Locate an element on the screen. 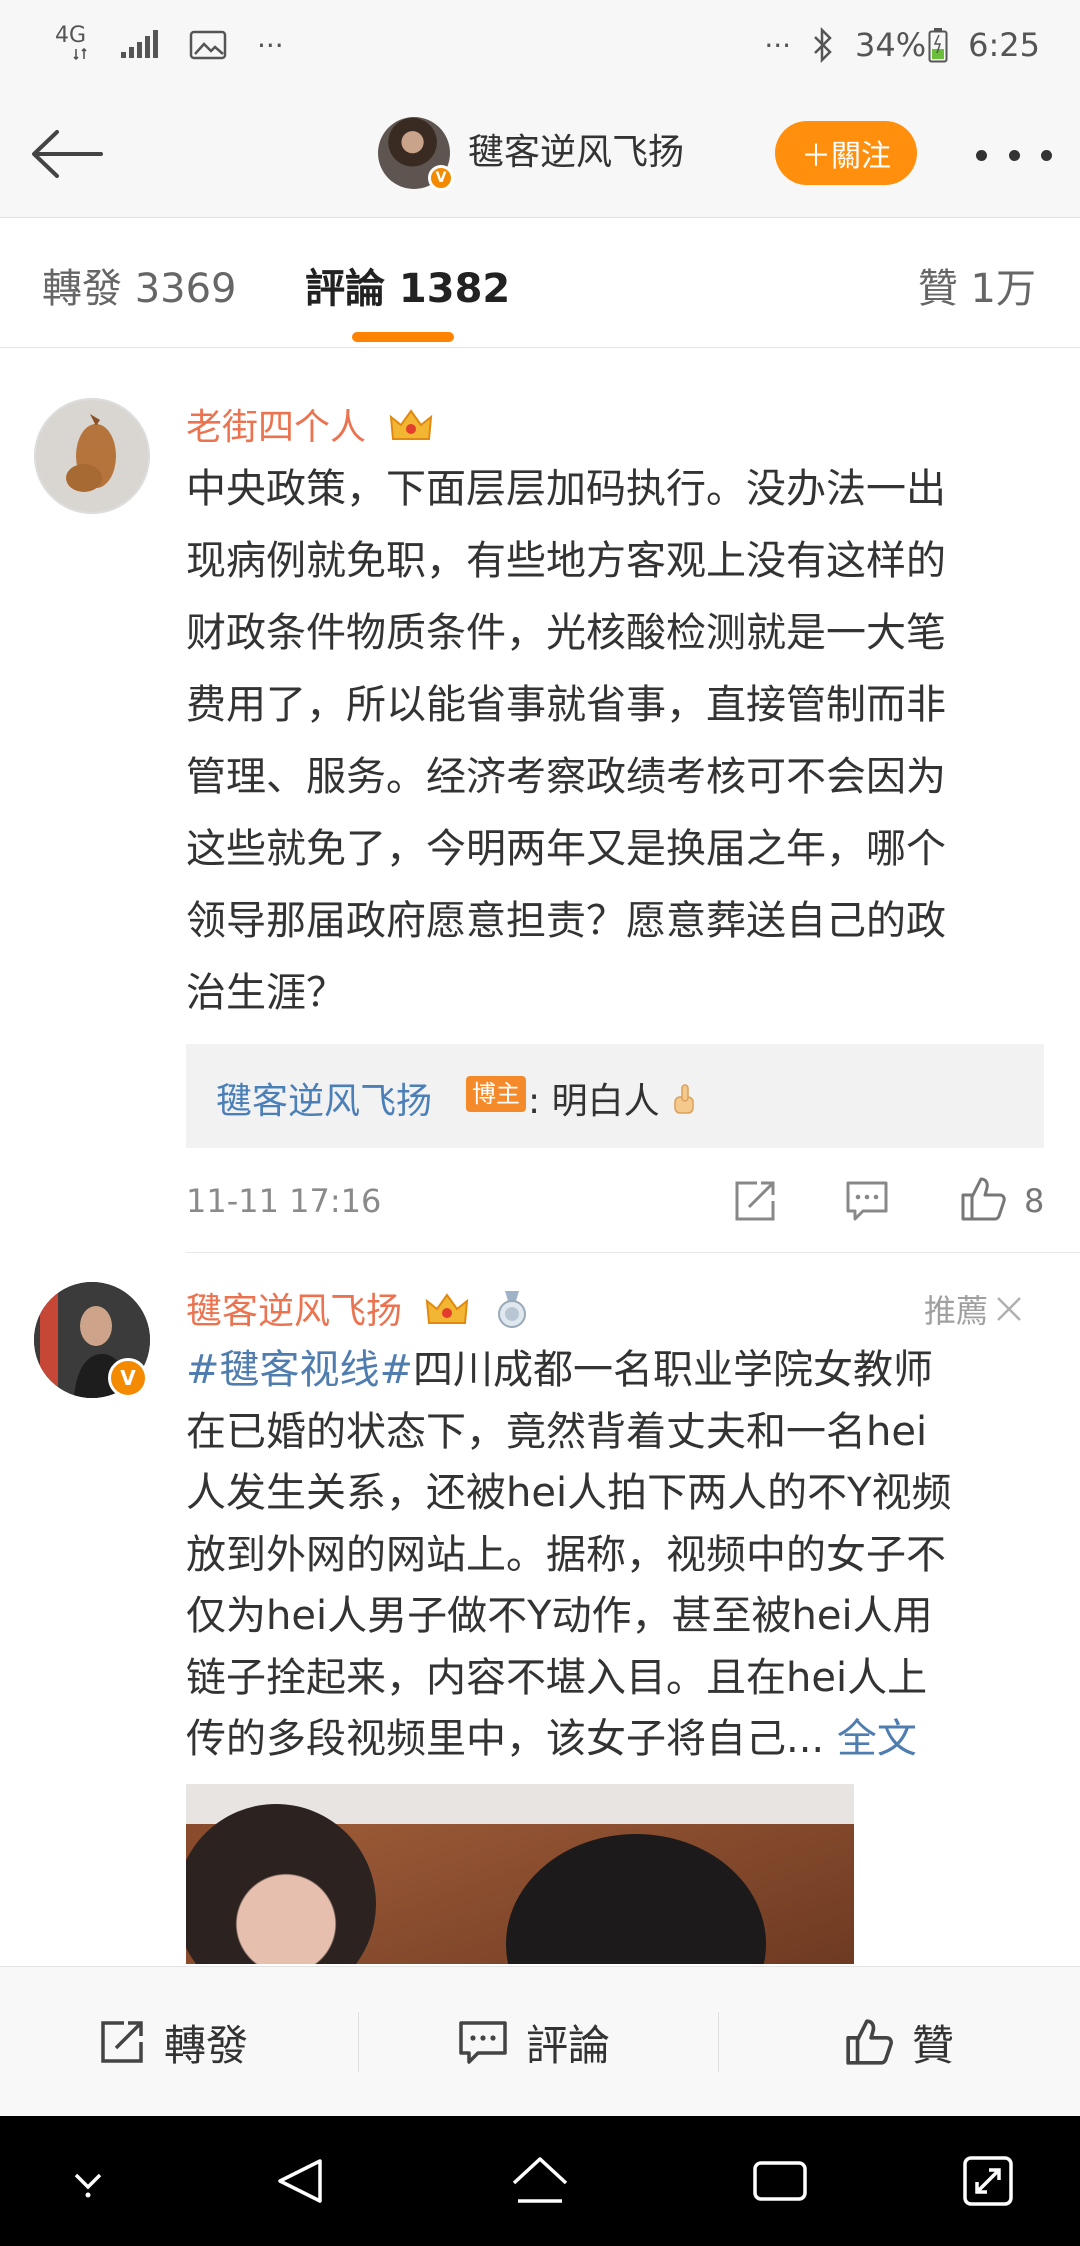  more-options-button is located at coordinates (1014, 155).